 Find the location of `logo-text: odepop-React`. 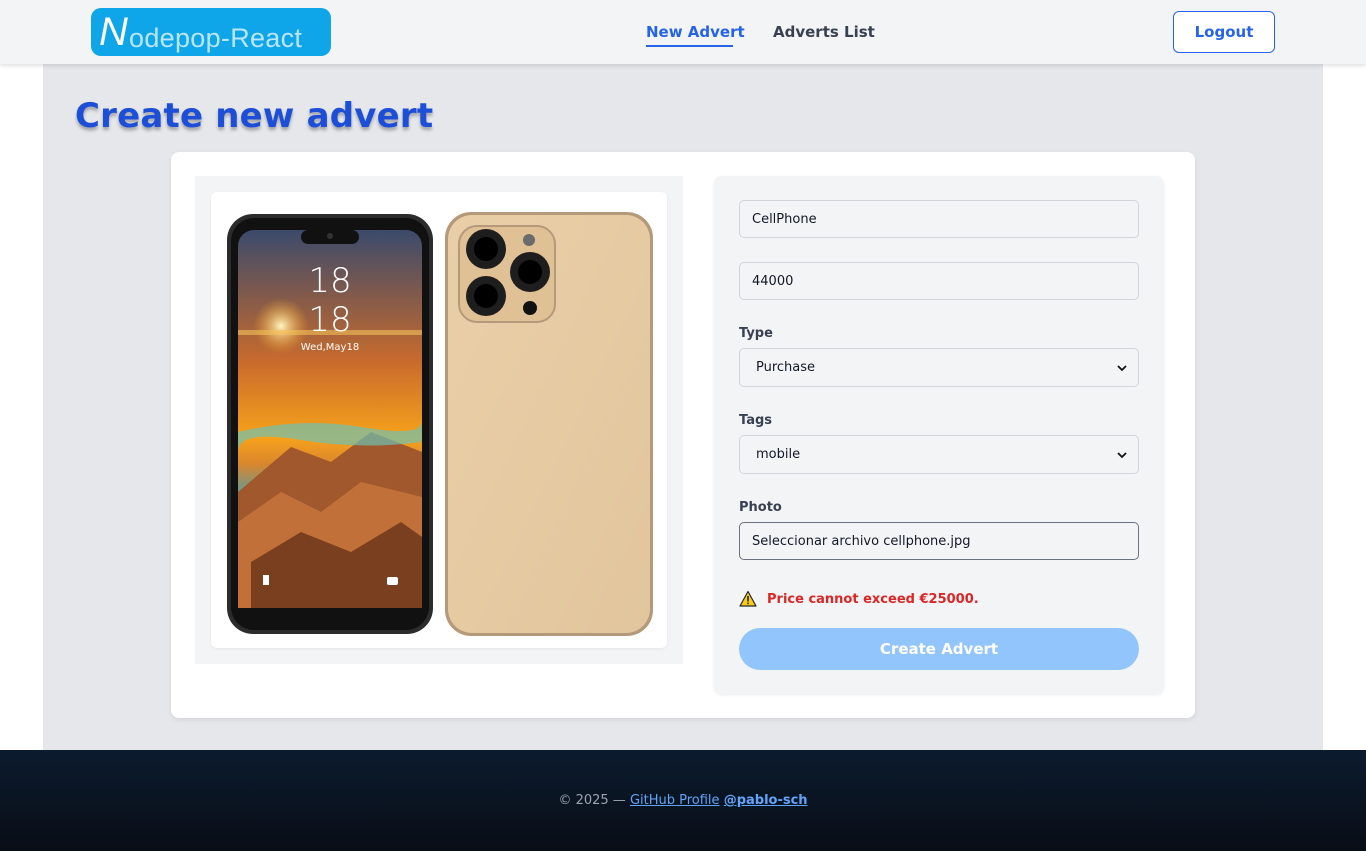

logo-text: odepop-React is located at coordinates (216, 38).